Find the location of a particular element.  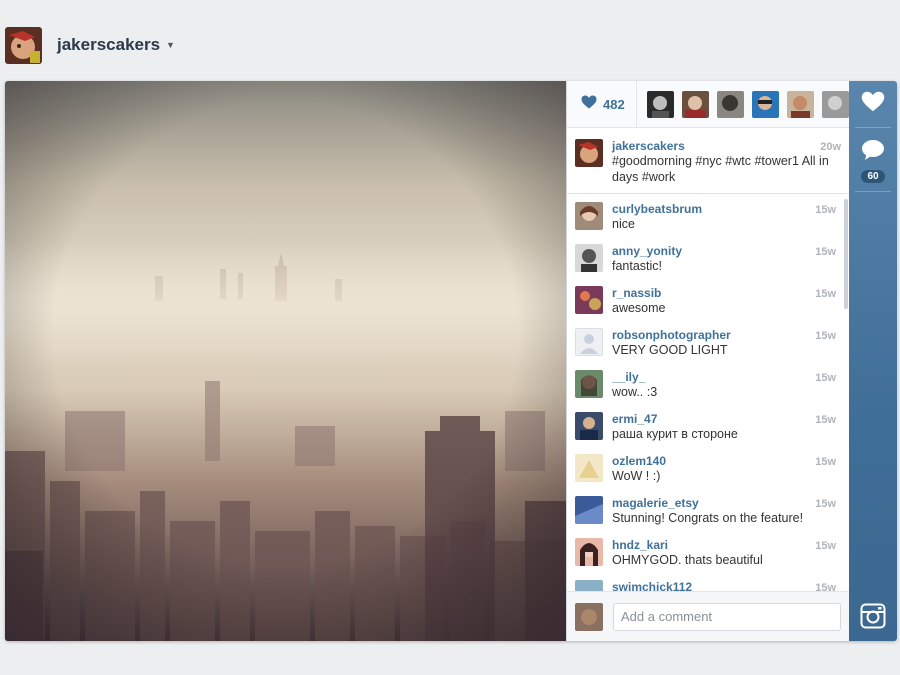

comment-item: r_nassib 15w awesome is located at coordinates (708, 300).